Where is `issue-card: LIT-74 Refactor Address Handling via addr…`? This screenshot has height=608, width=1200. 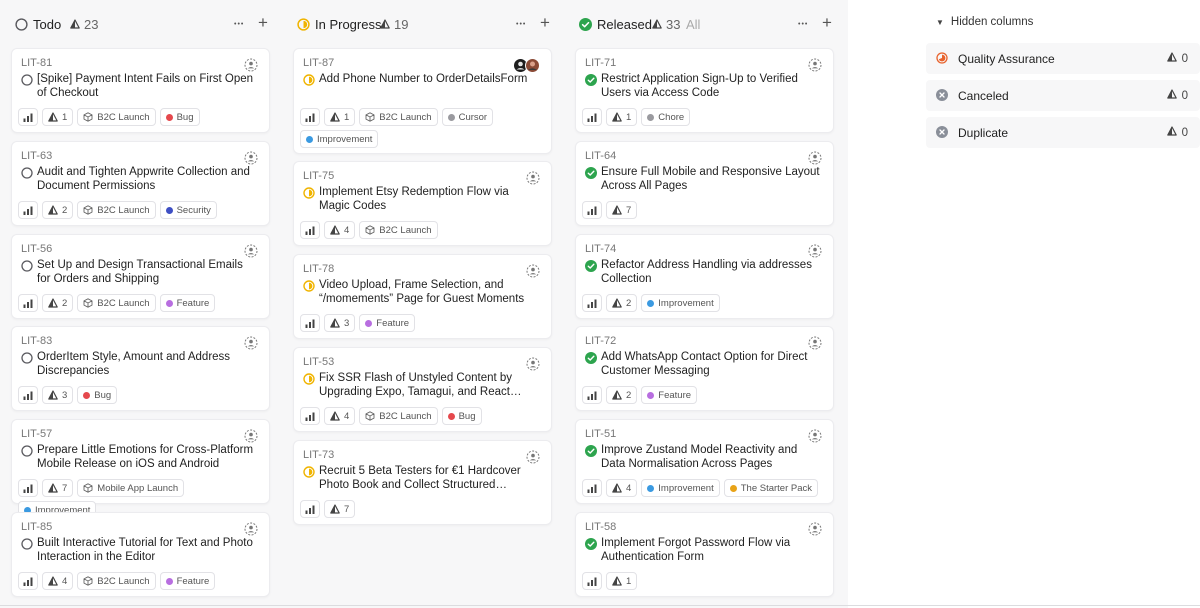 issue-card: LIT-74 Refactor Address Handling via addr… is located at coordinates (704, 276).